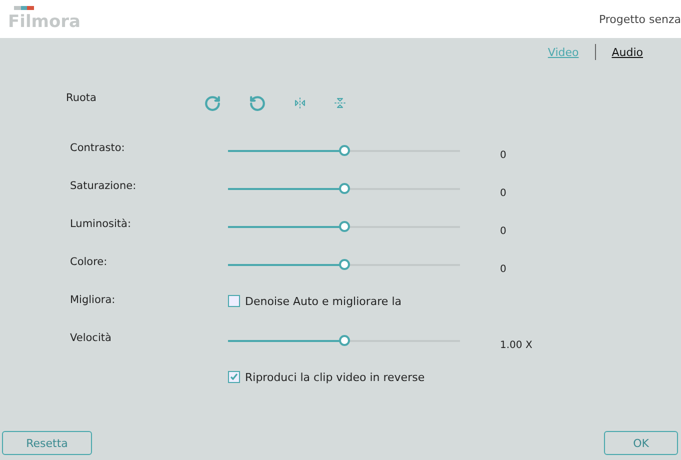 The width and height of the screenshot is (681, 460). What do you see at coordinates (627, 52) in the screenshot?
I see `tab: Audio` at bounding box center [627, 52].